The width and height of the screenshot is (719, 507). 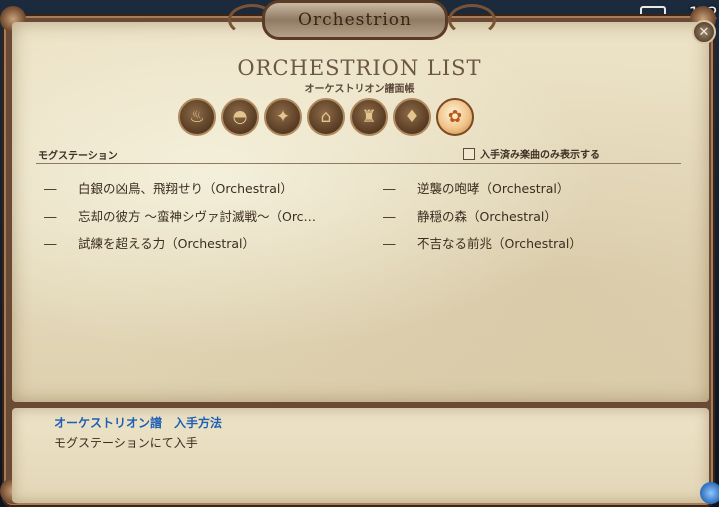 I want to click on tab-lantern: ♦, so click(x=412, y=117).